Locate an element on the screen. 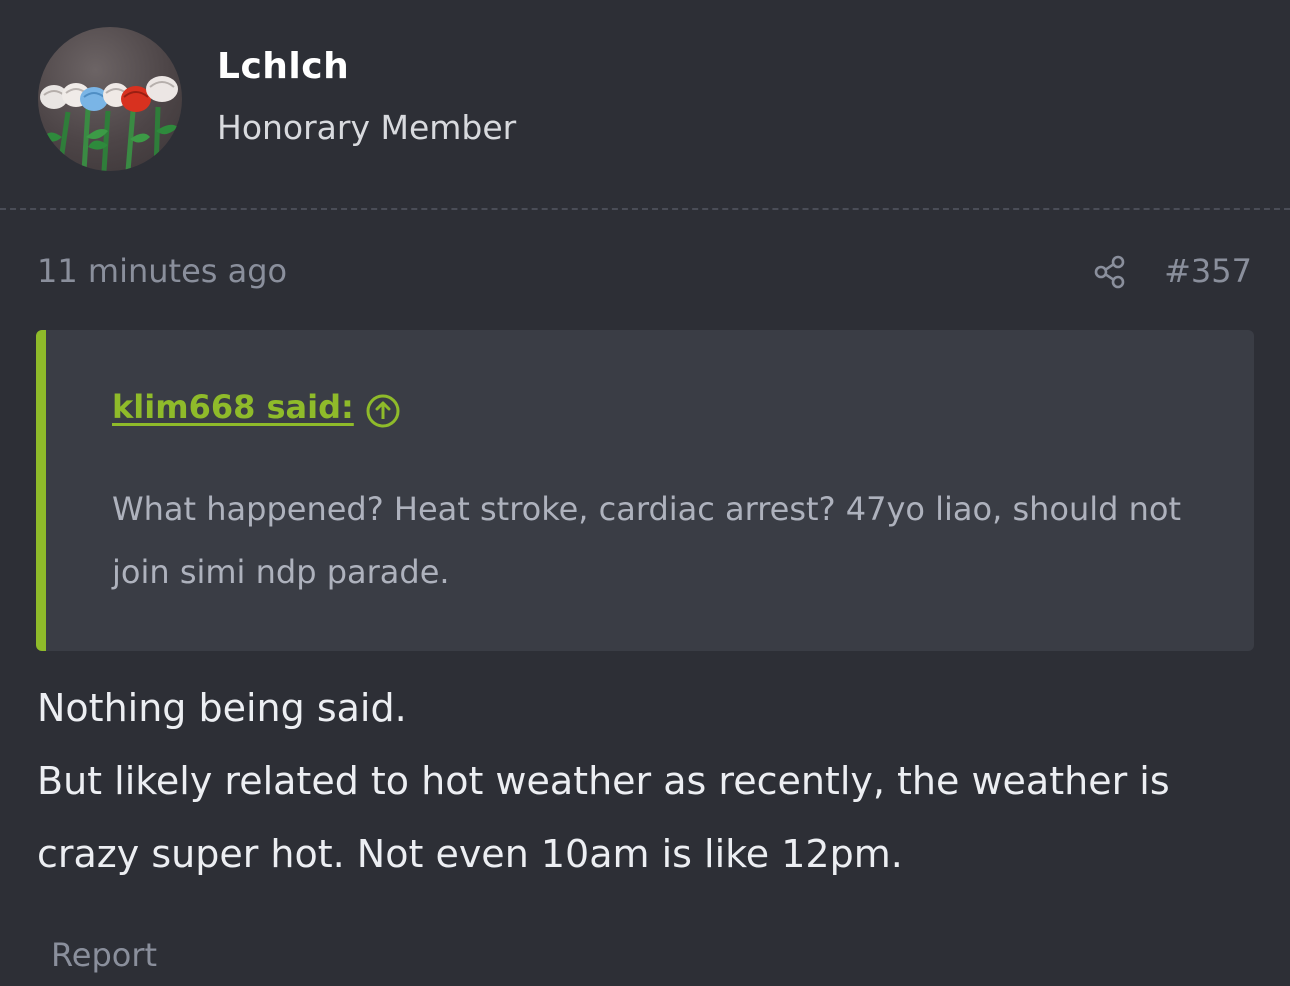  share-icon is located at coordinates (1110, 272).